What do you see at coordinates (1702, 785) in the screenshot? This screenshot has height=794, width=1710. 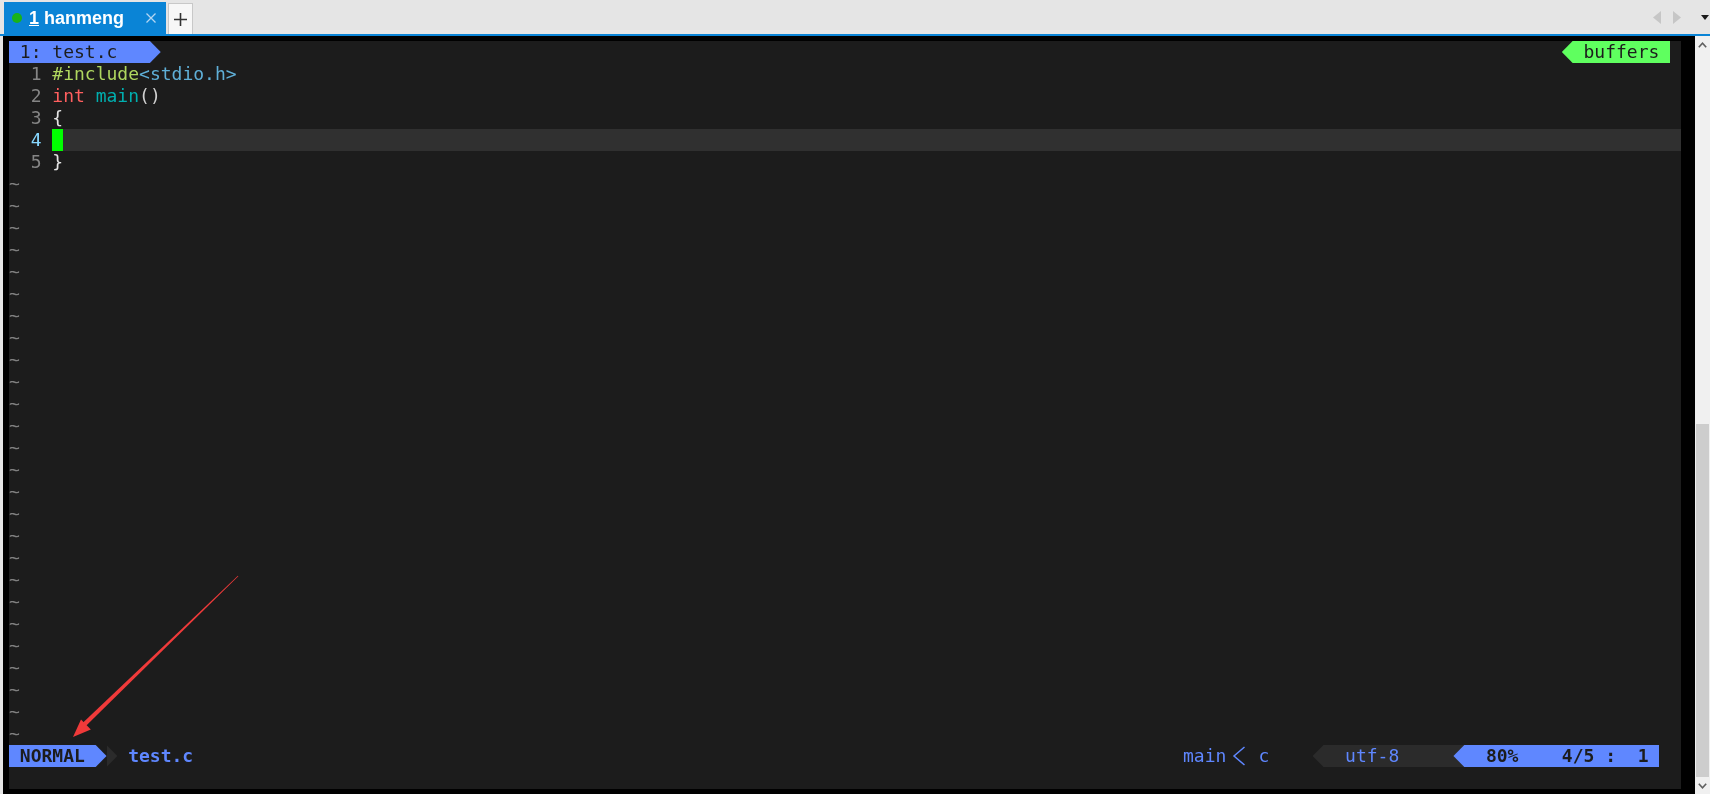 I see `scroll-down-icon` at bounding box center [1702, 785].